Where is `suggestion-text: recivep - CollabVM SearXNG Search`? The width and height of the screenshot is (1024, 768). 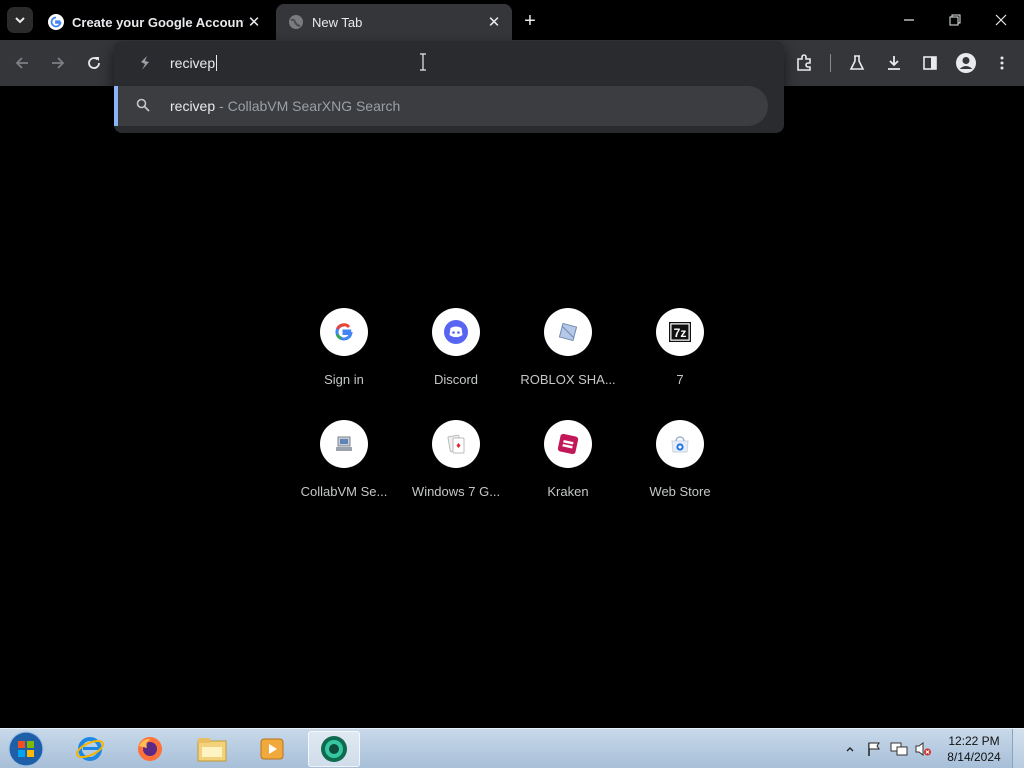
suggestion-text: recivep - CollabVM SearXNG Search is located at coordinates (285, 106).